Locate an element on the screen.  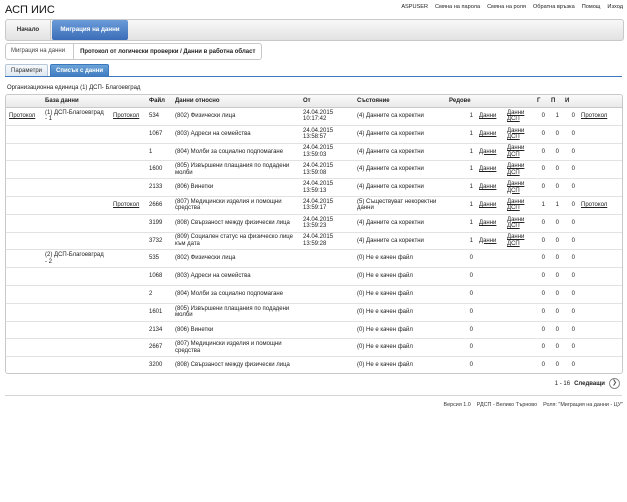
nav-migration: Миграция на данни is located at coordinates (90, 30).